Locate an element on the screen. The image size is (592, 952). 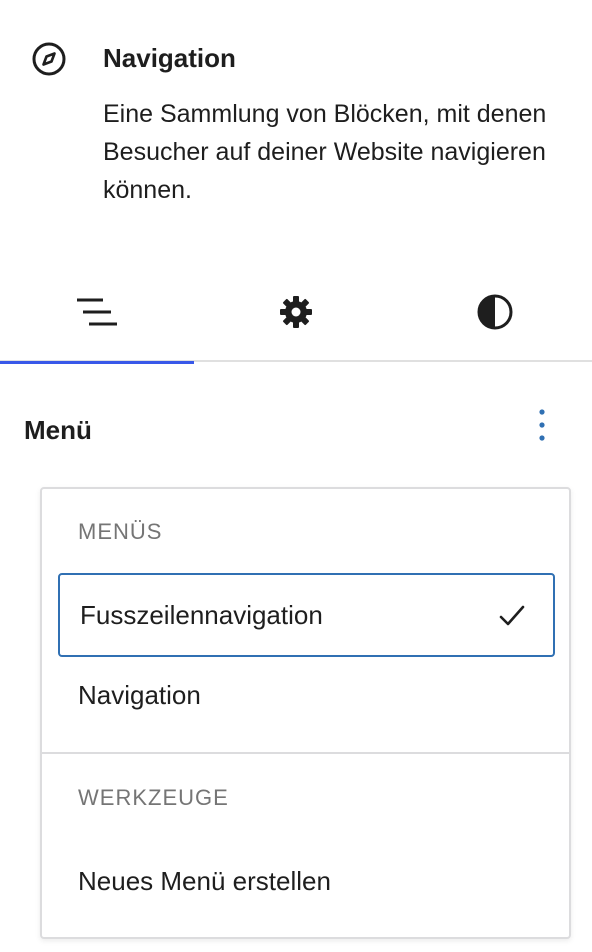
contrast-icon is located at coordinates (495, 312).